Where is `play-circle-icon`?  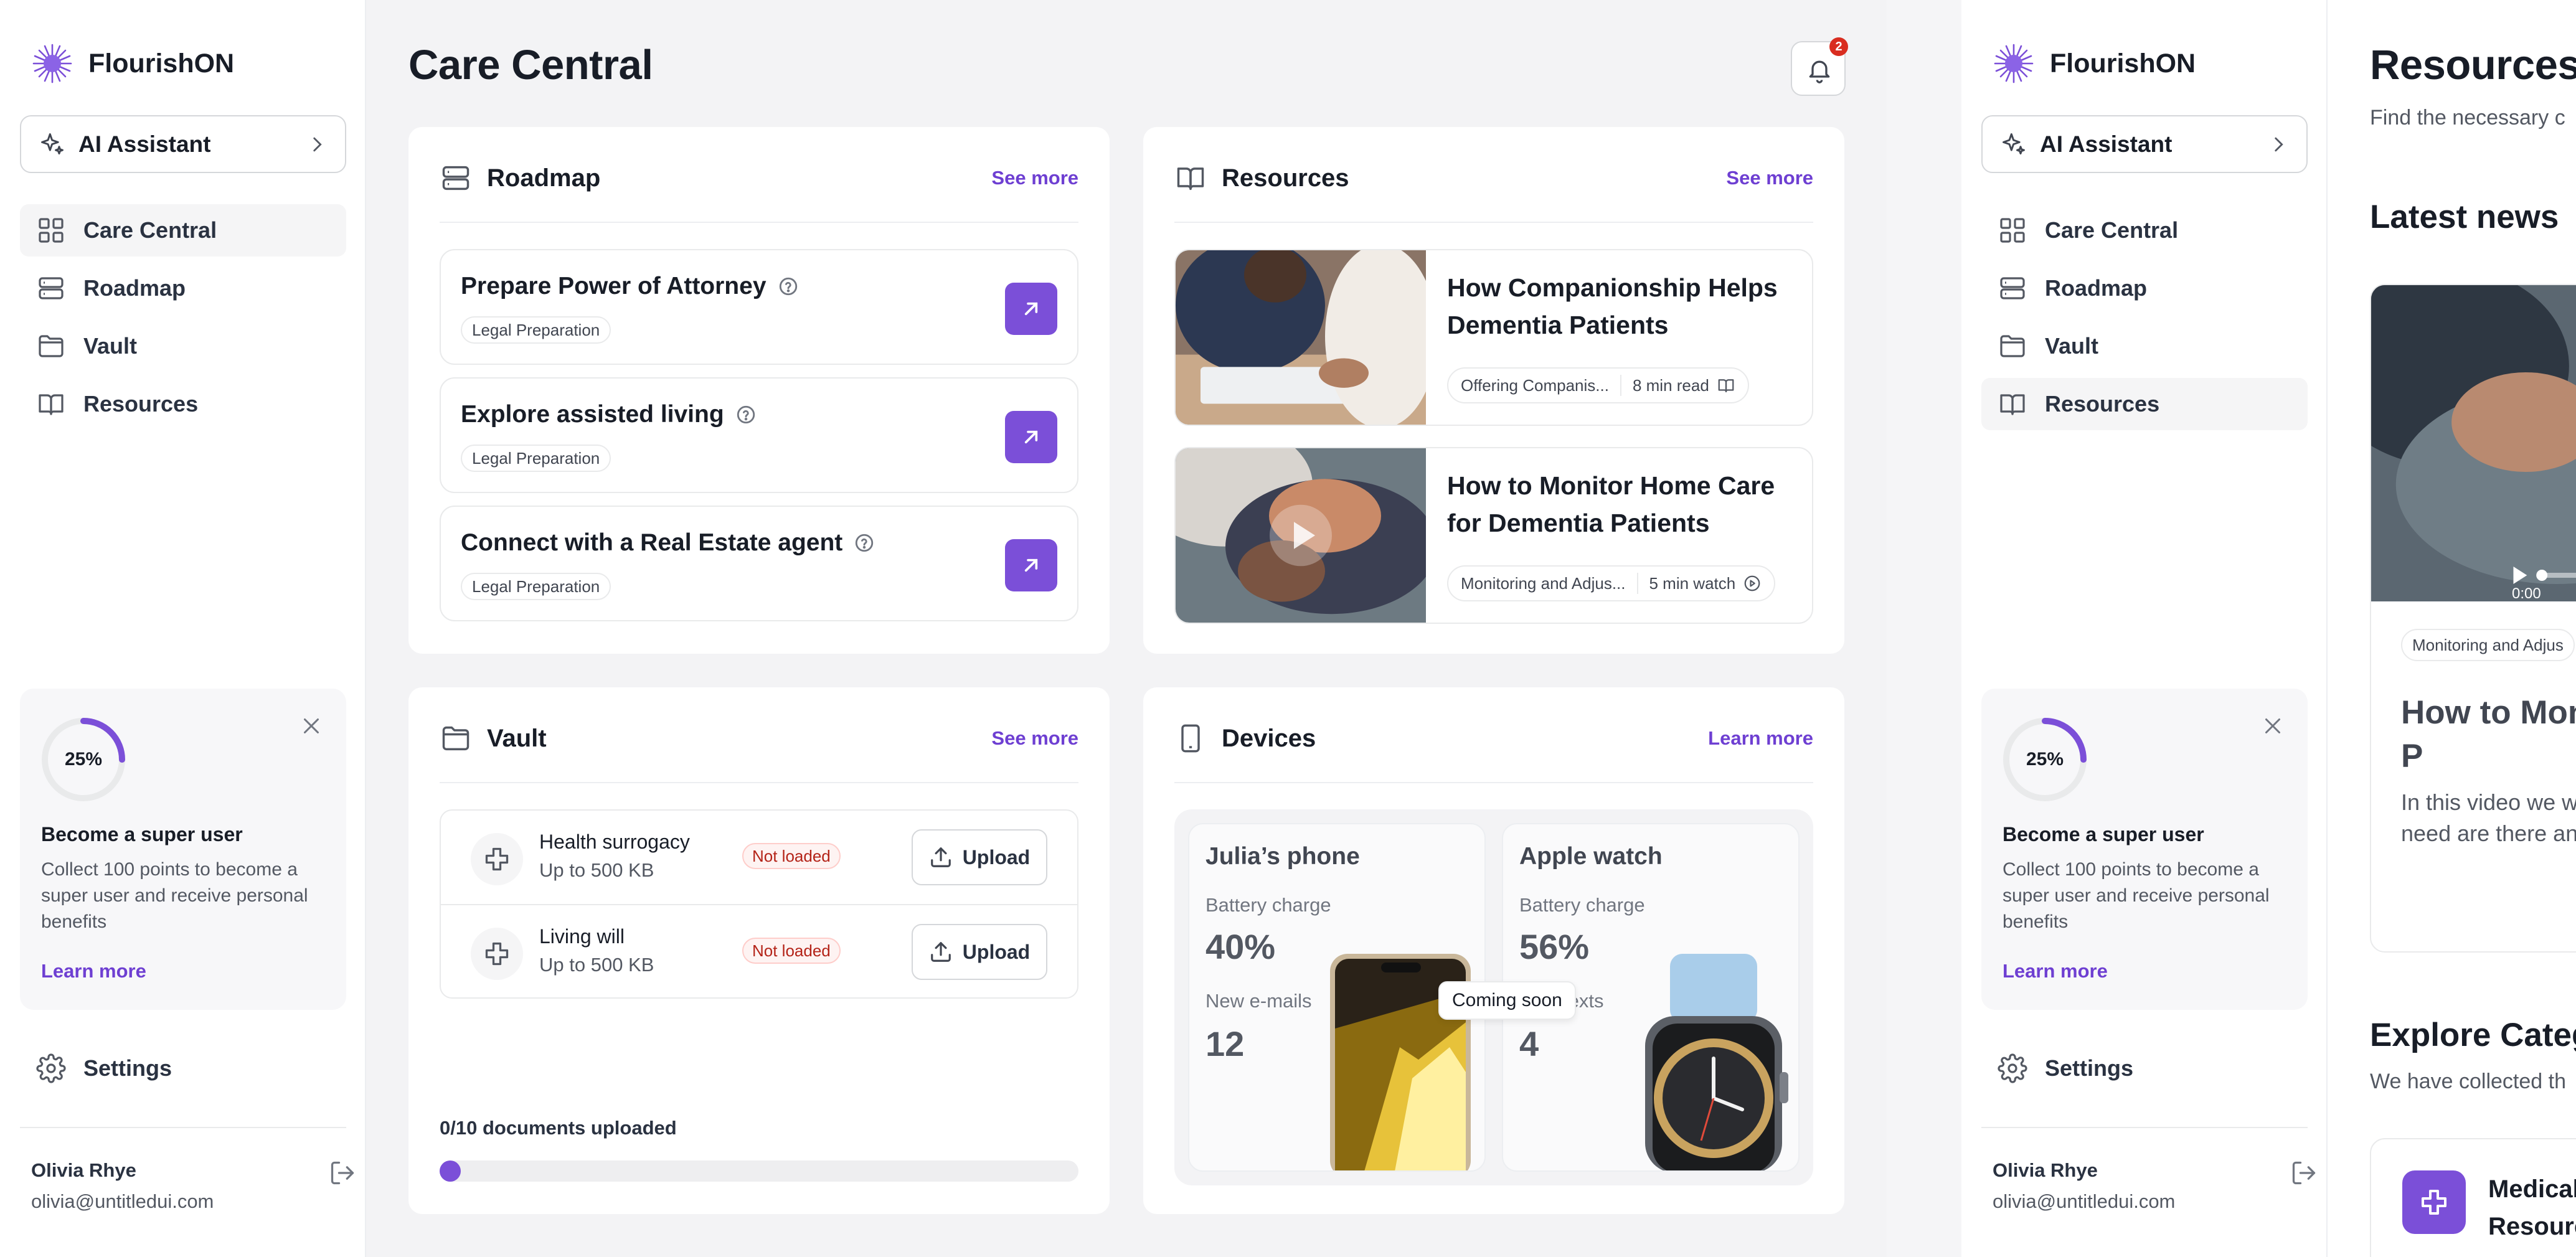
play-circle-icon is located at coordinates (1752, 583).